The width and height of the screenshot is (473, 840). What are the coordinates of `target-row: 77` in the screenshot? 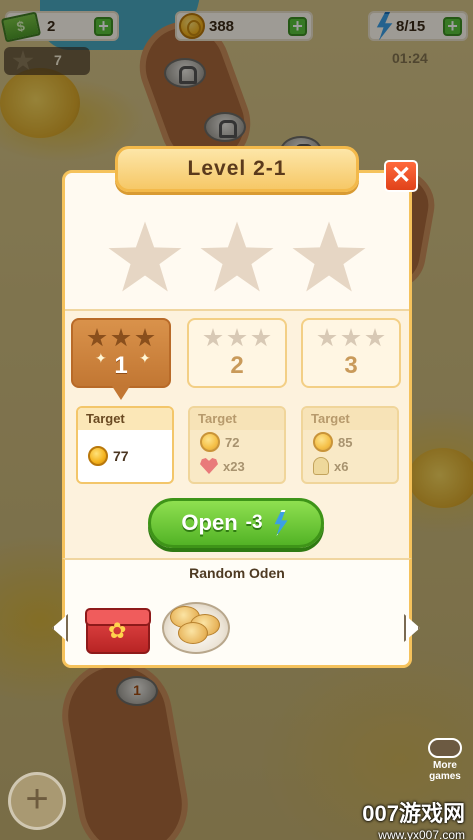 It's located at (125, 456).